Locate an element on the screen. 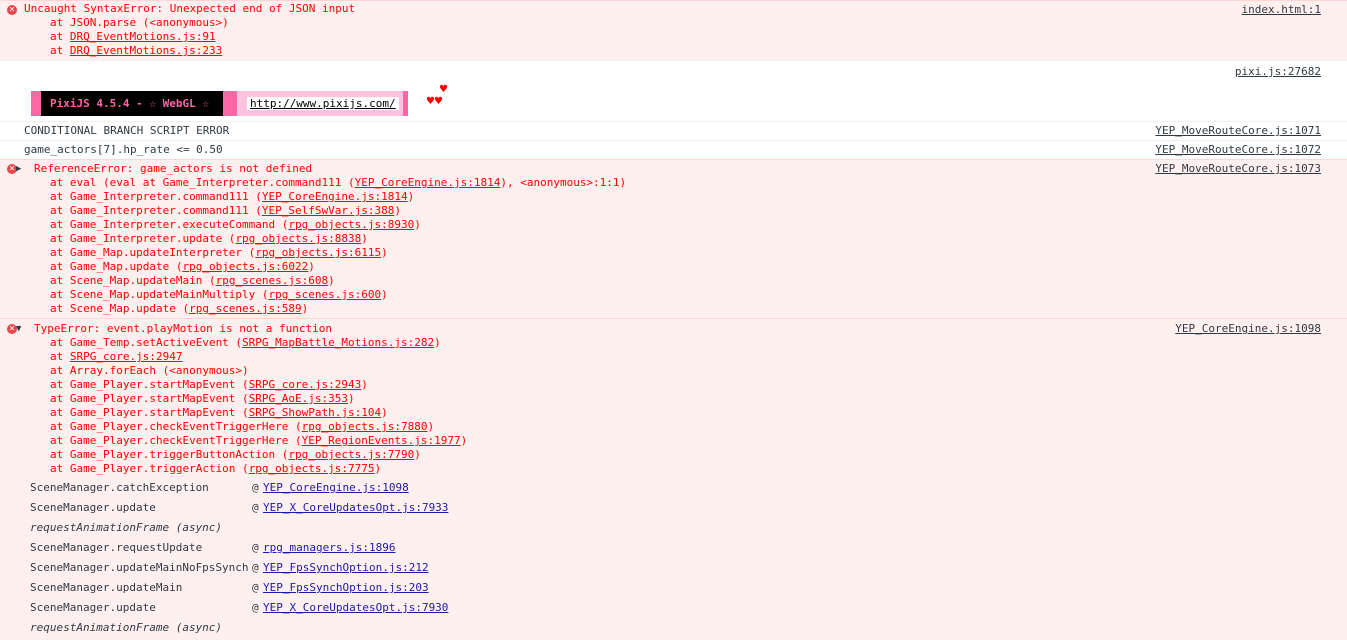  trace-link: YEP_X_CoreUpdatesOpt.js:7930 is located at coordinates (355, 607).